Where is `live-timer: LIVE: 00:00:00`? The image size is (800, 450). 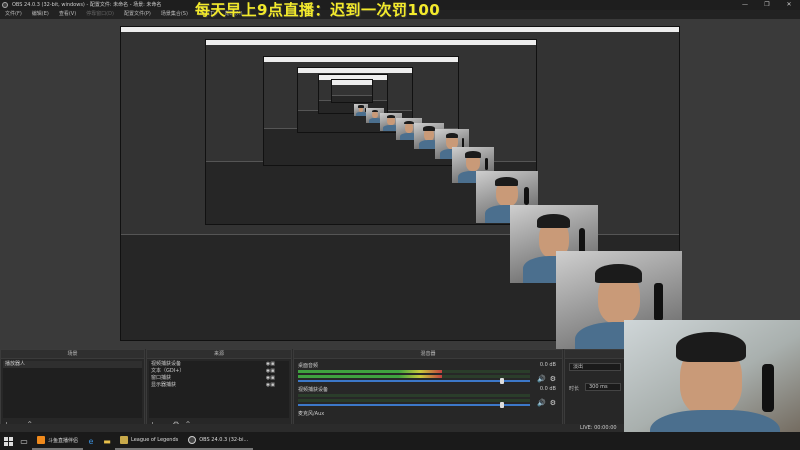
live-timer: LIVE: 00:00:00 is located at coordinates (598, 428).